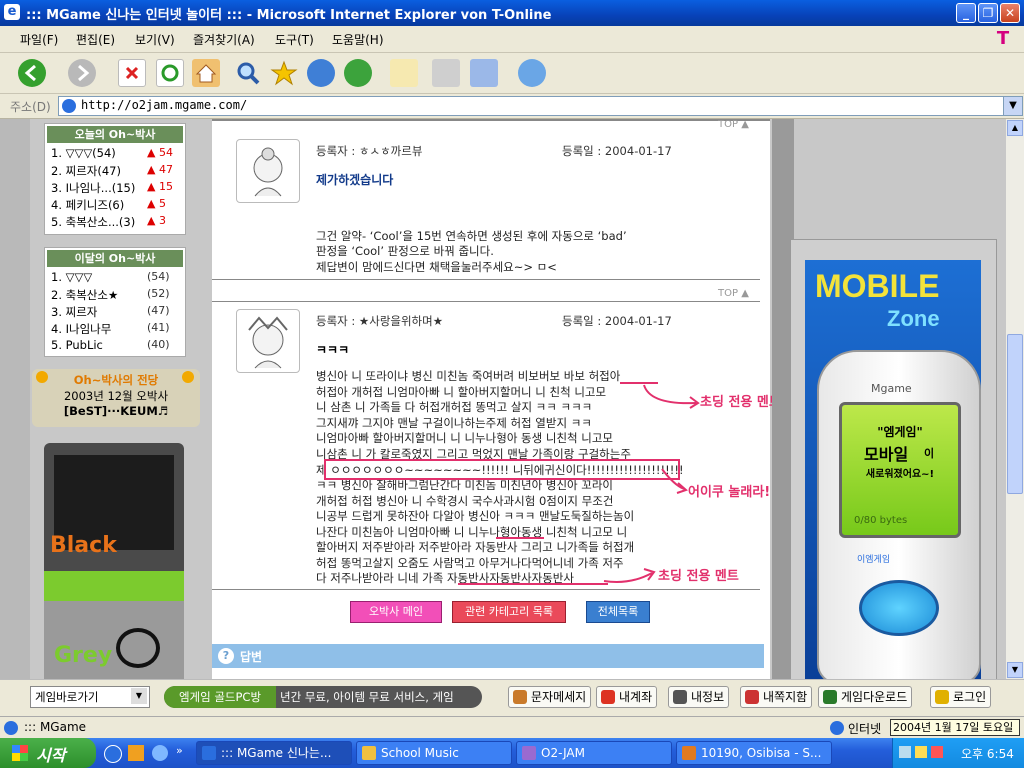 This screenshot has width=1024, height=768. Describe the element at coordinates (323, 697) in the screenshot. I see `gold-pc-banner: 엠게임 골드PC방 년간 무료, 아이템 무료 서비스, 게임` at that location.